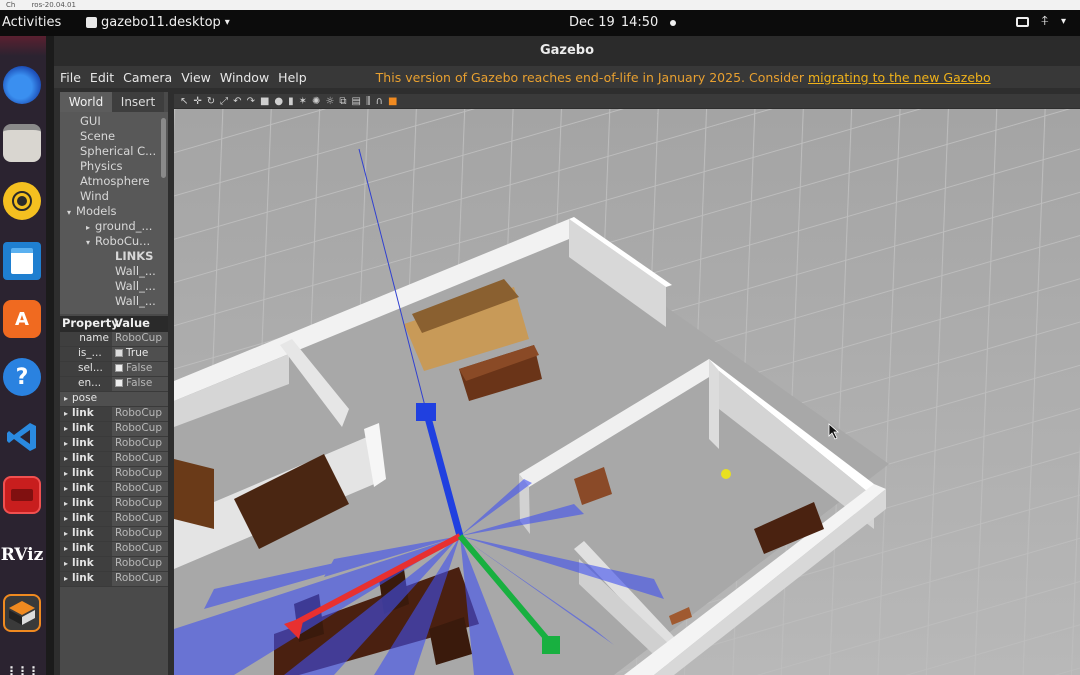  What do you see at coordinates (90, 121) in the screenshot?
I see `tree-item-gui: GUI` at bounding box center [90, 121].